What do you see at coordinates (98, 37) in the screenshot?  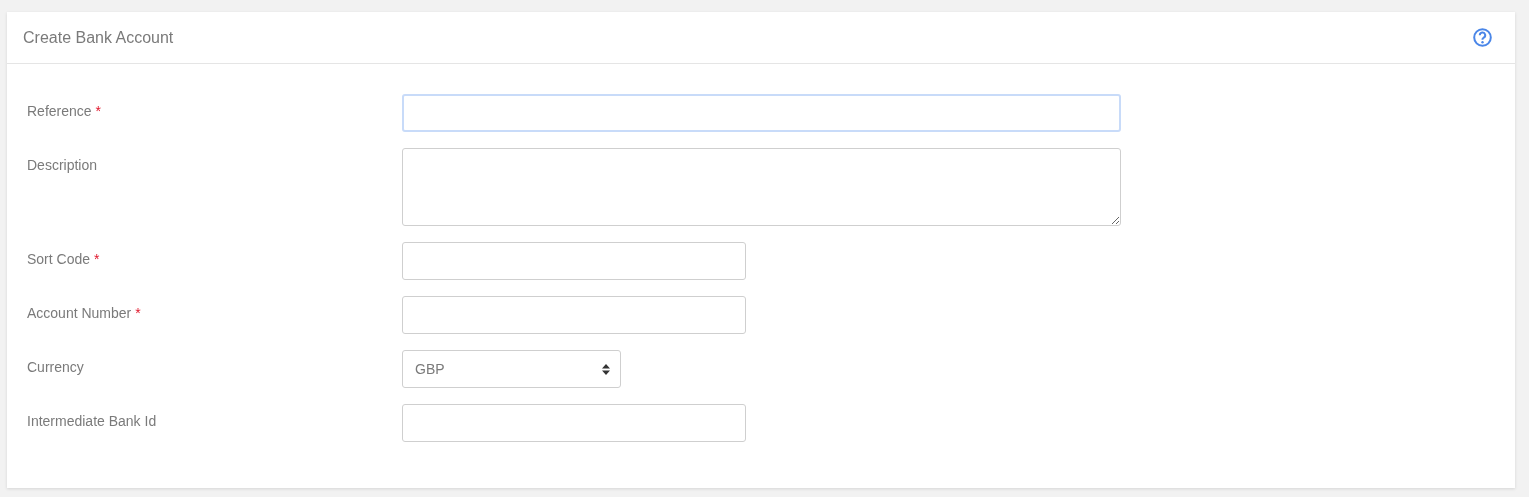 I see `panel-title: Create Bank Account` at bounding box center [98, 37].